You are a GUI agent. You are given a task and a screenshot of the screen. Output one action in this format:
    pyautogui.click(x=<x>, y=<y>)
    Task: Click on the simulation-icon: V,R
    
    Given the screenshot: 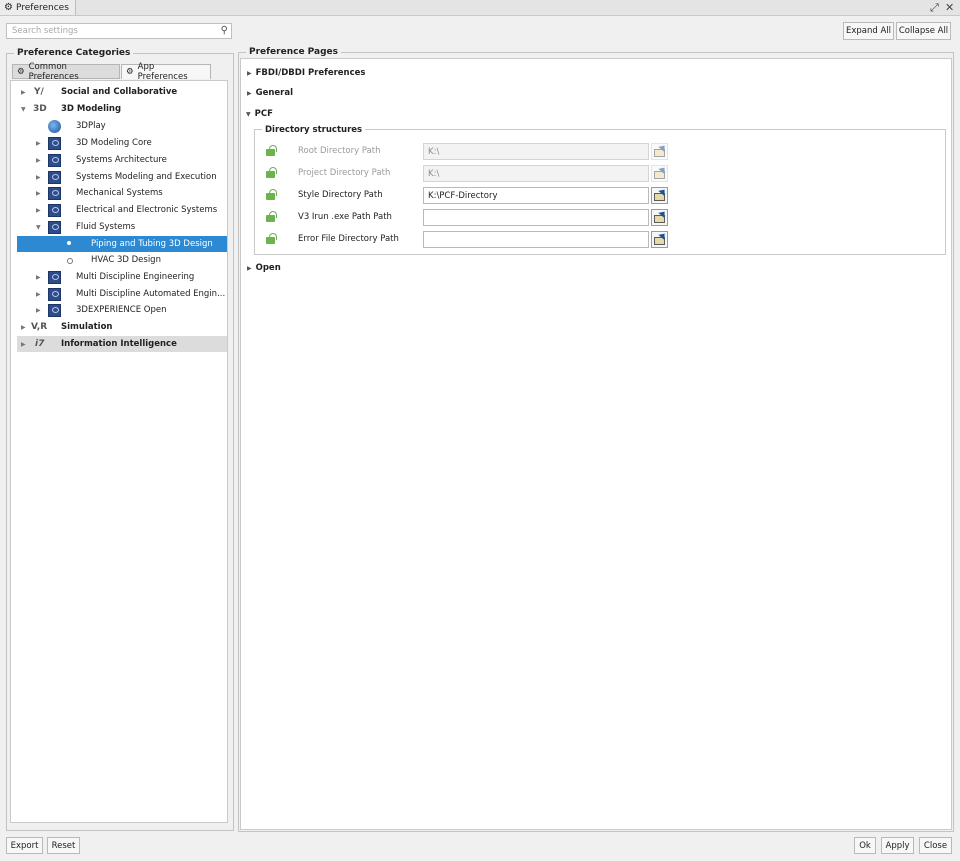 What is the action you would take?
    pyautogui.click(x=39, y=327)
    